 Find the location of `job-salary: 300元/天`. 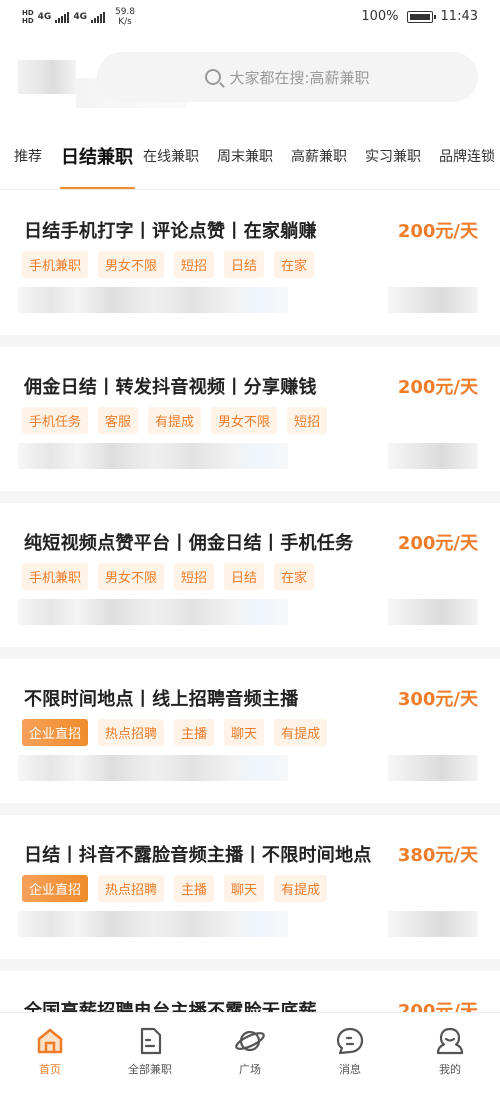

job-salary: 300元/天 is located at coordinates (437, 699).